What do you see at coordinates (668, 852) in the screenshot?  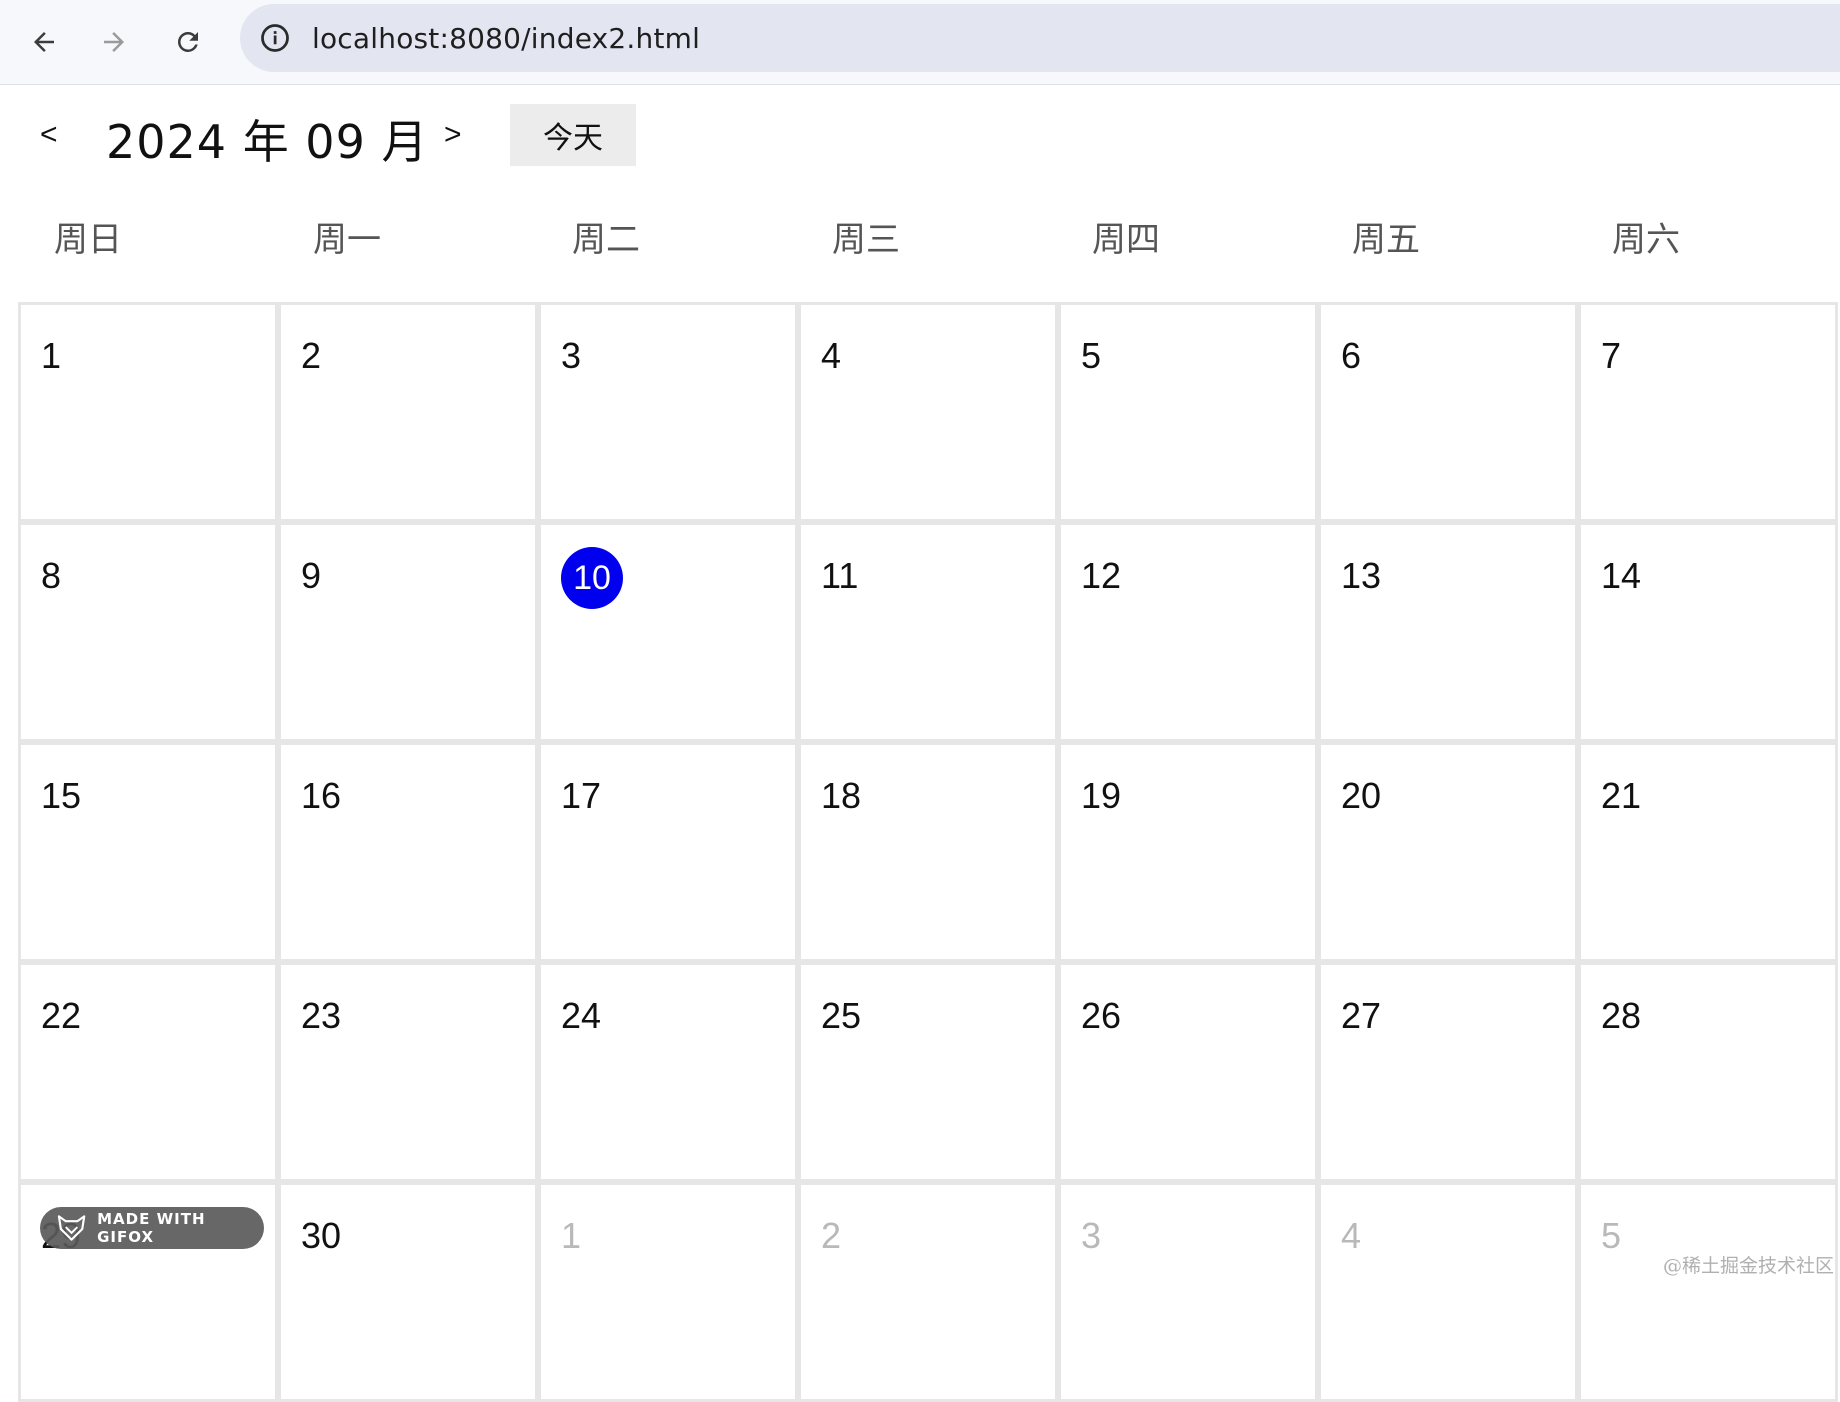 I see `day-cell: 17` at bounding box center [668, 852].